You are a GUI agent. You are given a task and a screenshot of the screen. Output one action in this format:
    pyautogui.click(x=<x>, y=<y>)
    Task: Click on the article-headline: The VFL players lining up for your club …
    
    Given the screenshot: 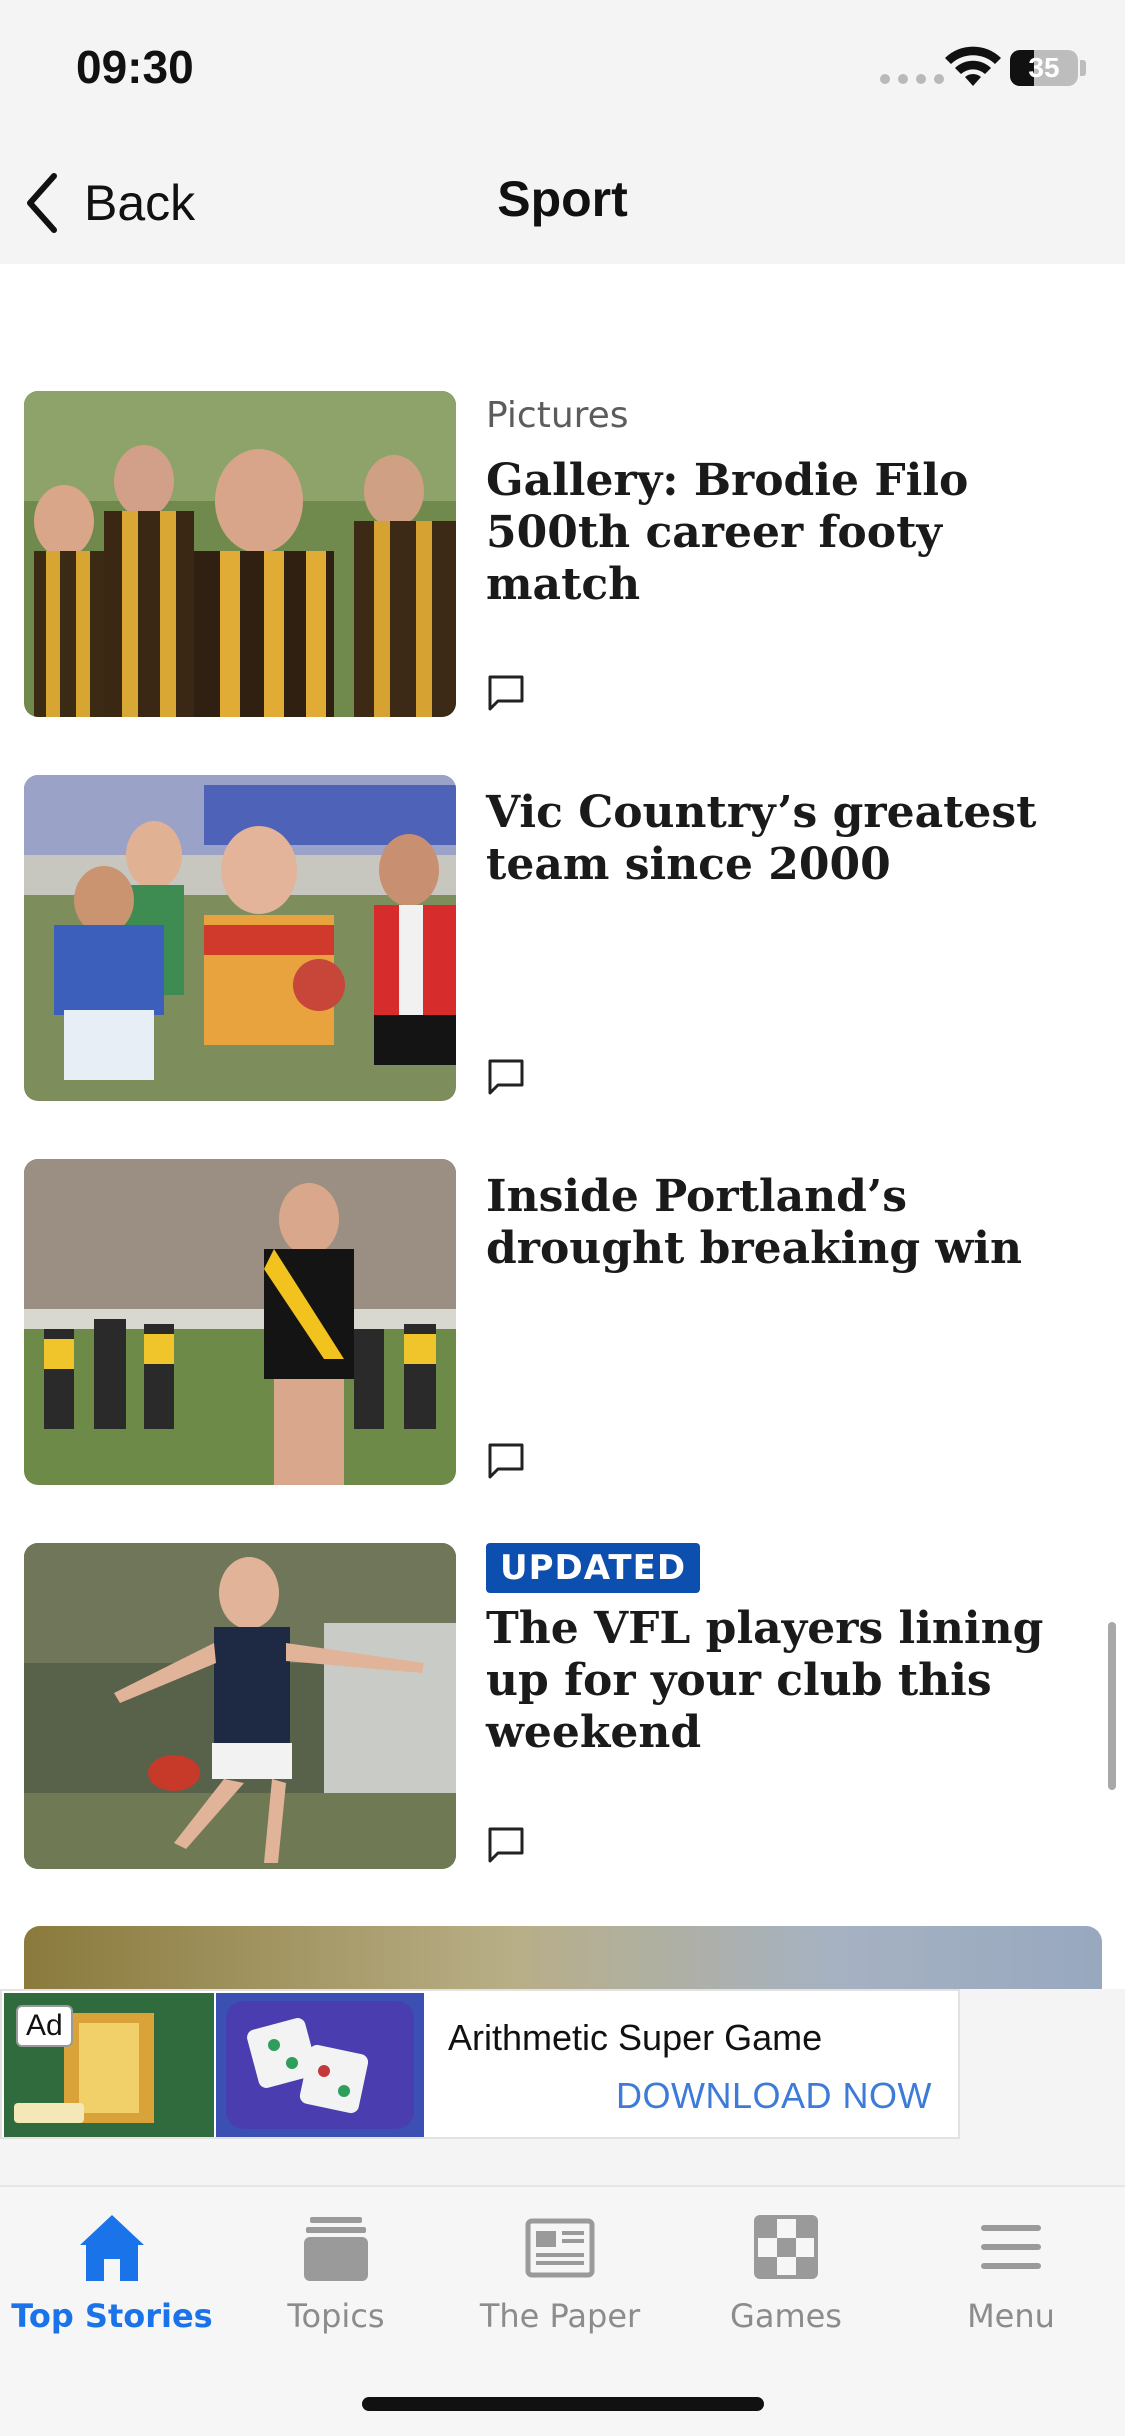 What is the action you would take?
    pyautogui.click(x=765, y=1680)
    